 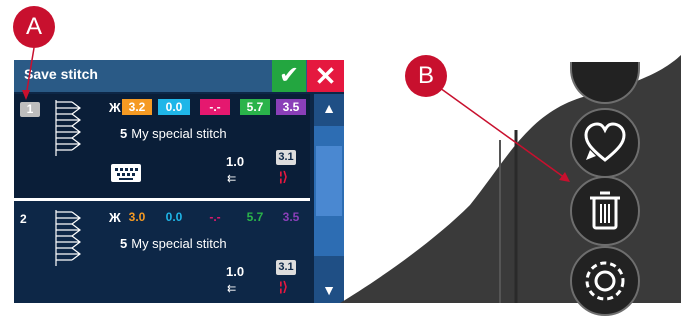 What do you see at coordinates (23, 219) in the screenshot?
I see `row-number: 2` at bounding box center [23, 219].